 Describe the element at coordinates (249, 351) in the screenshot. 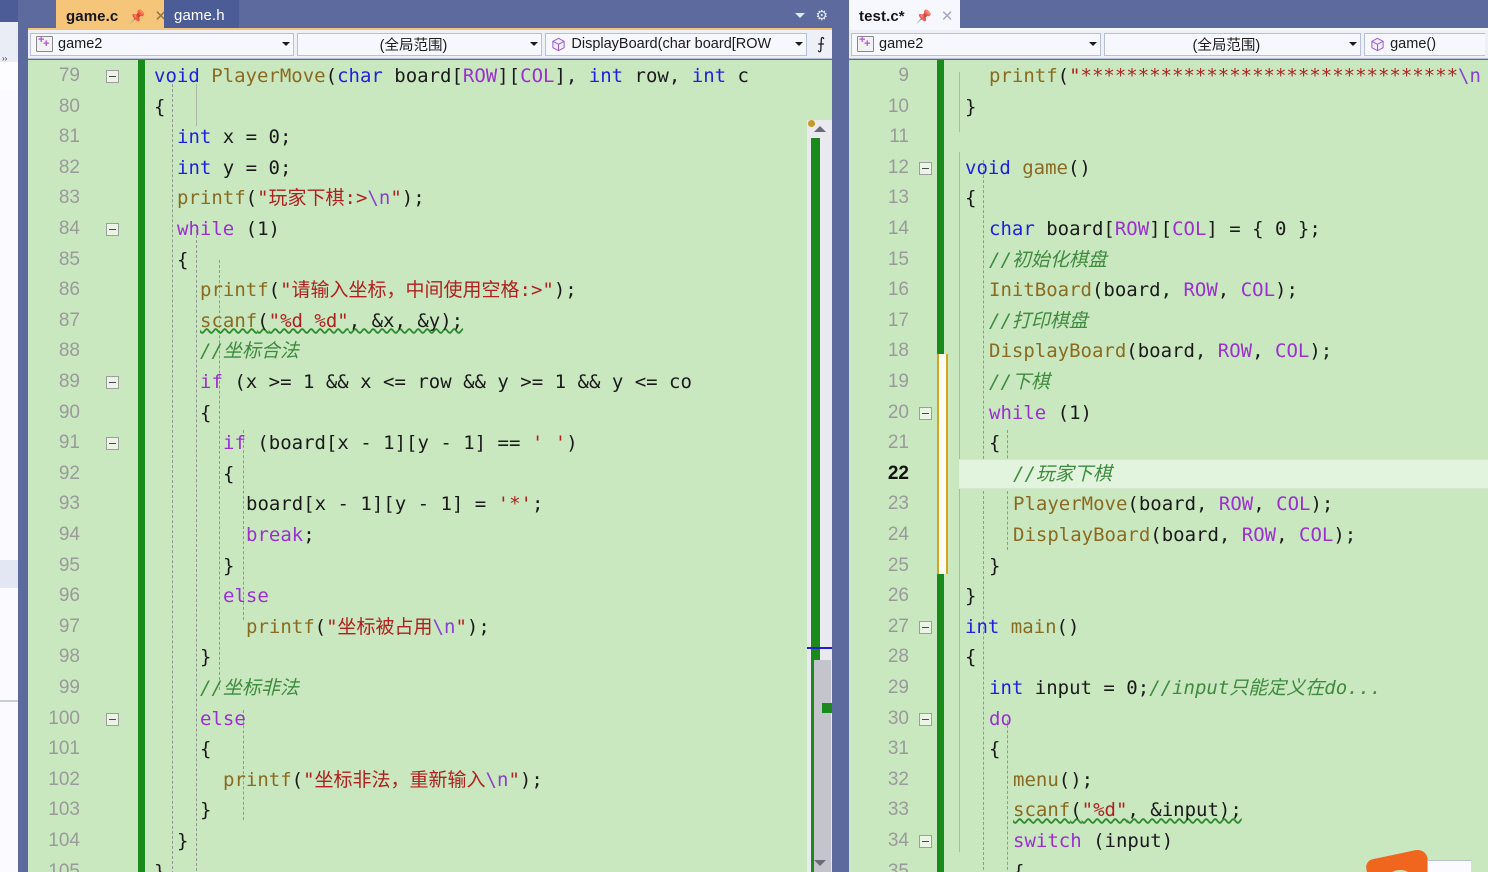

I see `code-line: //坐标合法` at that location.